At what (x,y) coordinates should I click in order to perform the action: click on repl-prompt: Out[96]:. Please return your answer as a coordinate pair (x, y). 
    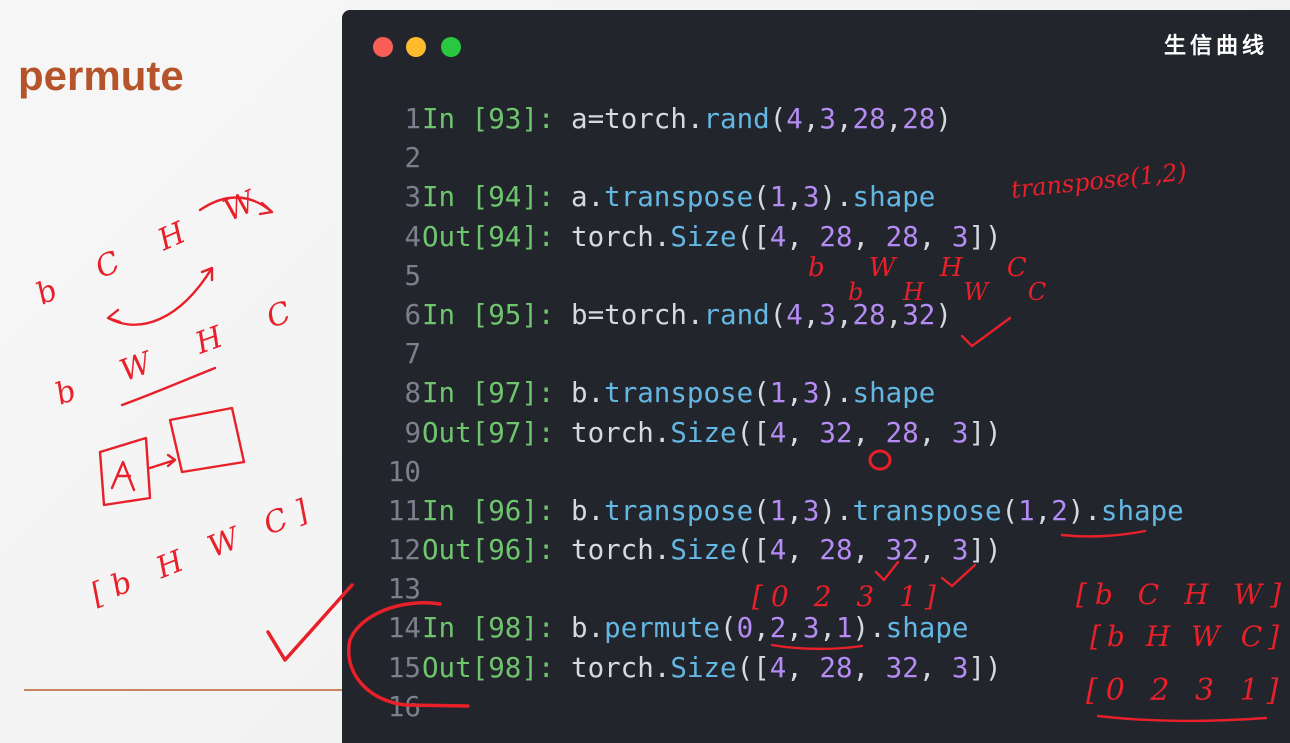
    Looking at the image, I should click on (497, 550).